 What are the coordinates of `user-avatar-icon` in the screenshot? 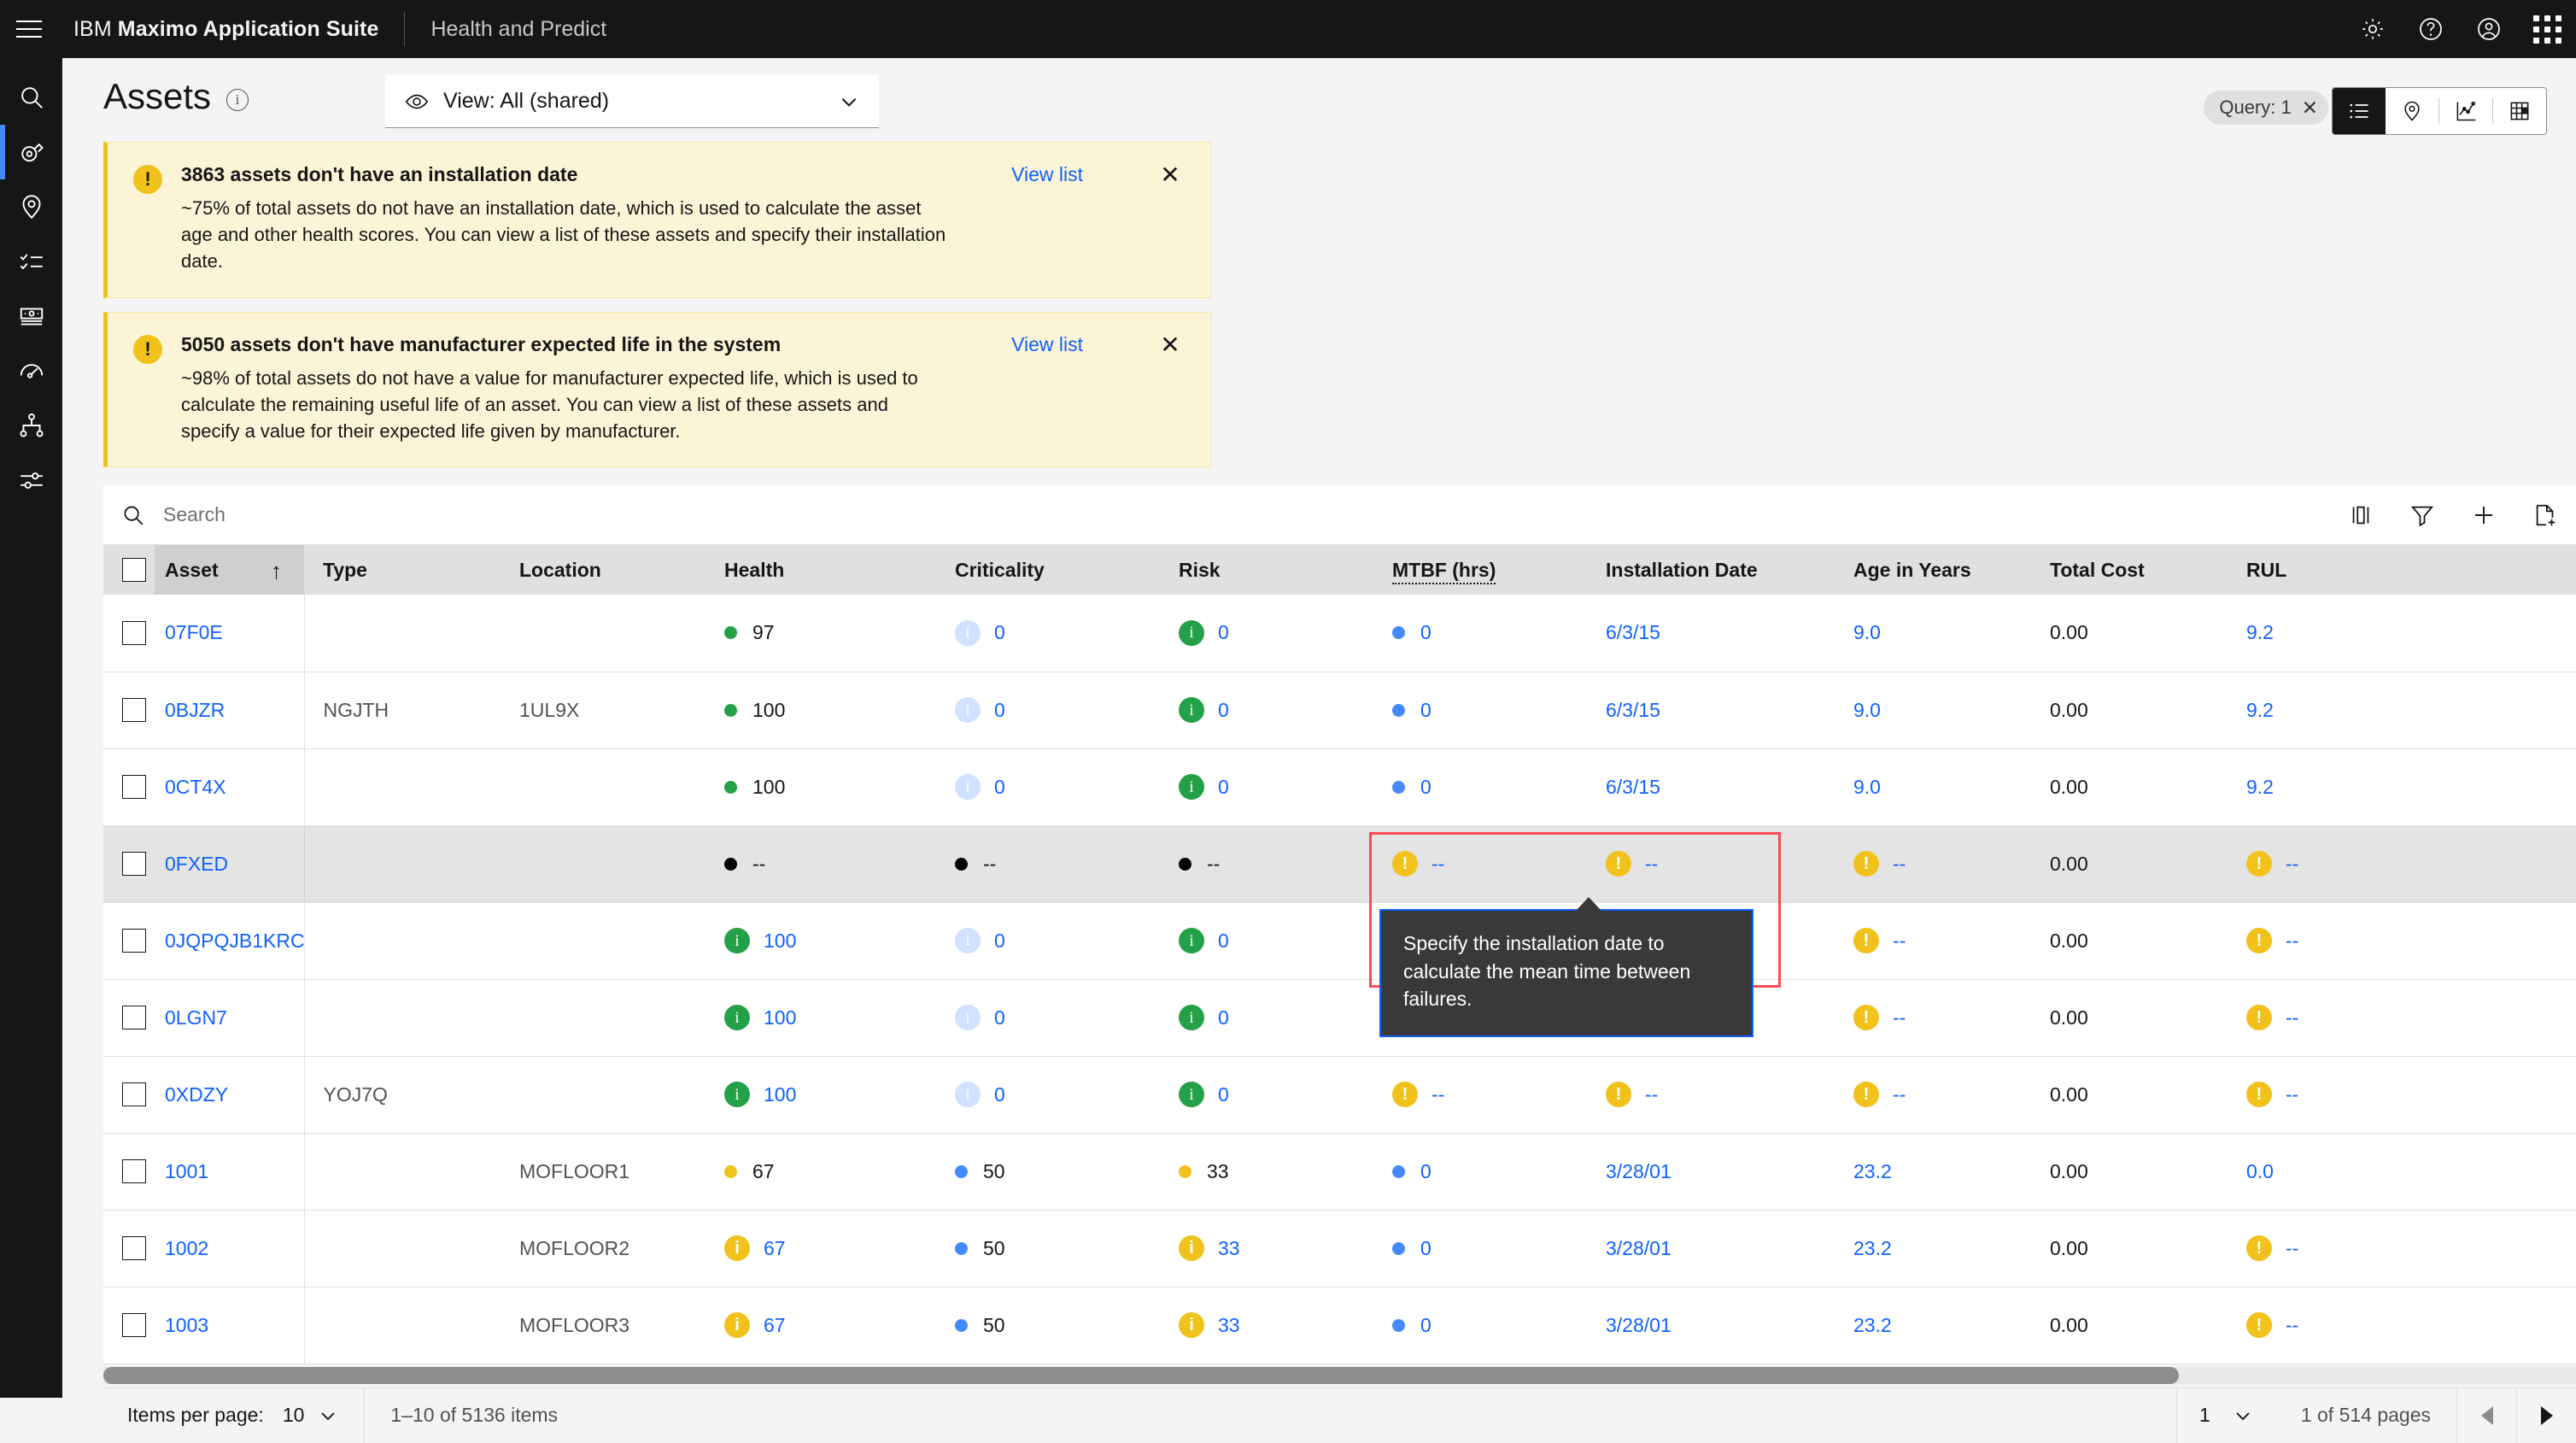 It's located at (2489, 29).